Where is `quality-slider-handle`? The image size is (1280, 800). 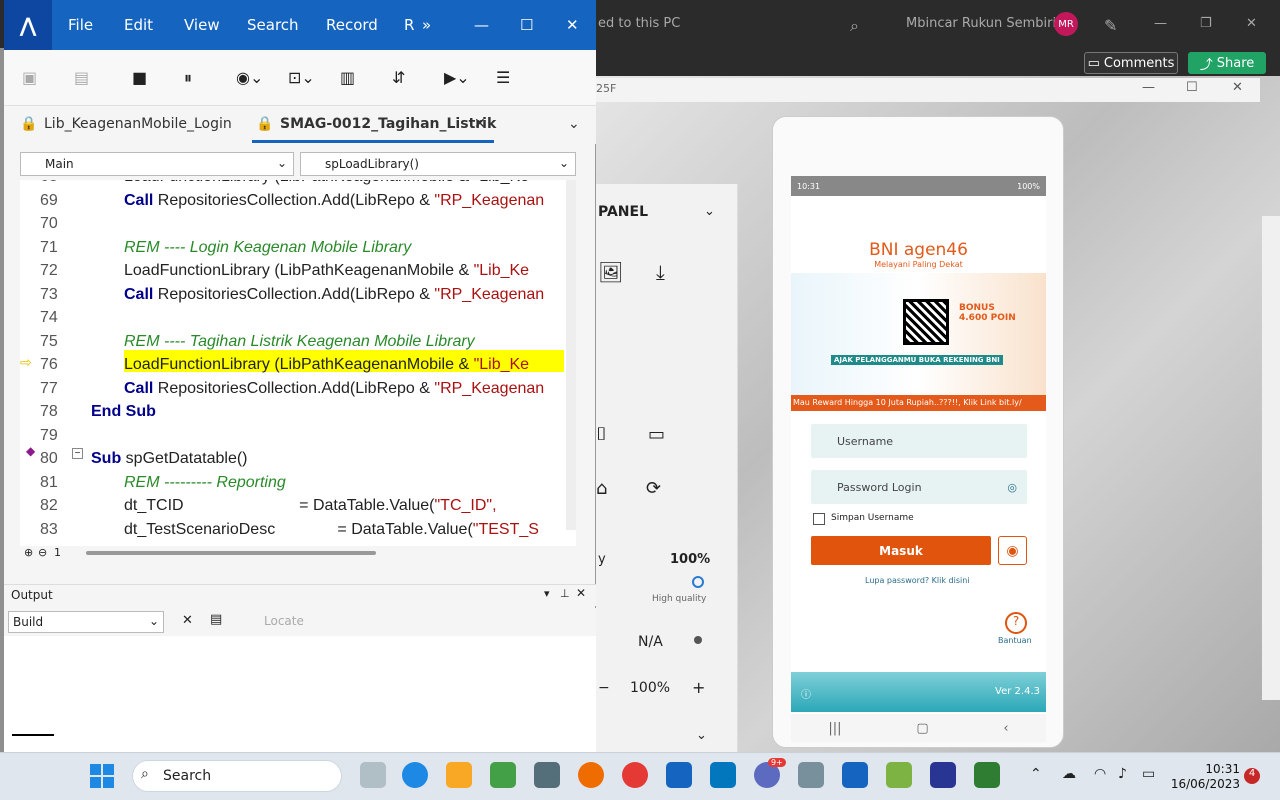 quality-slider-handle is located at coordinates (698, 582).